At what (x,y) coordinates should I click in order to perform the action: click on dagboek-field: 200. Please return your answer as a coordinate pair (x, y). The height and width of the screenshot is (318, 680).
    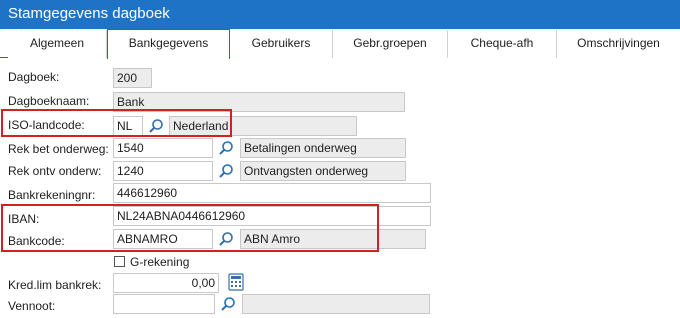
    Looking at the image, I should click on (132, 78).